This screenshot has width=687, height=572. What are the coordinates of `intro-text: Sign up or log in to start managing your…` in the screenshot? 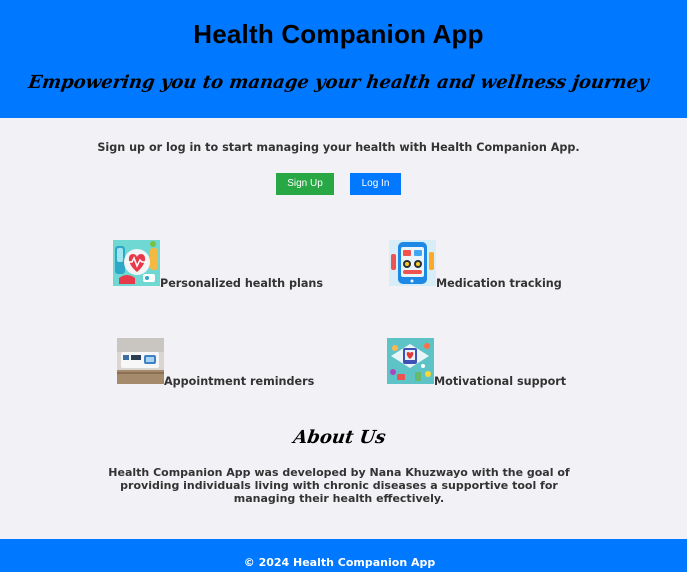 It's located at (338, 147).